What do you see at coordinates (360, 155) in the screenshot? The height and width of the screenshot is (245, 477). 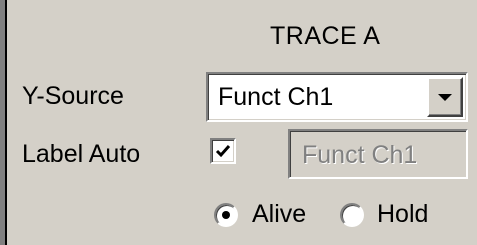 I see `label-text-value: Funct Ch1` at bounding box center [360, 155].